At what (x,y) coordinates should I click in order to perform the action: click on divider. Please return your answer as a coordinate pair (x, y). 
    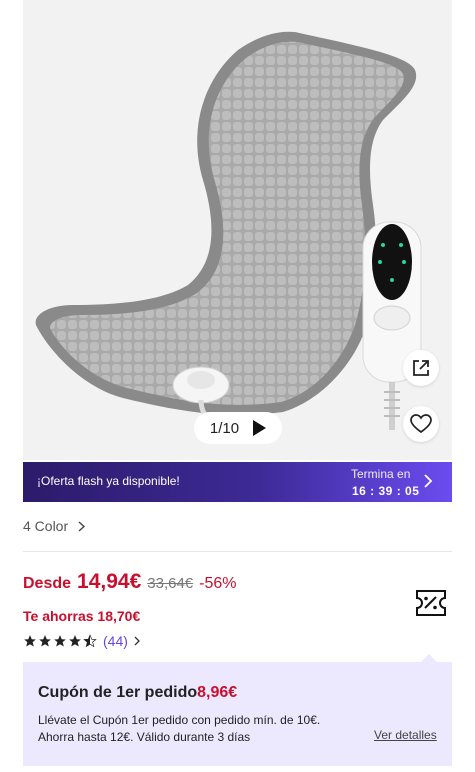
    Looking at the image, I should click on (237, 551).